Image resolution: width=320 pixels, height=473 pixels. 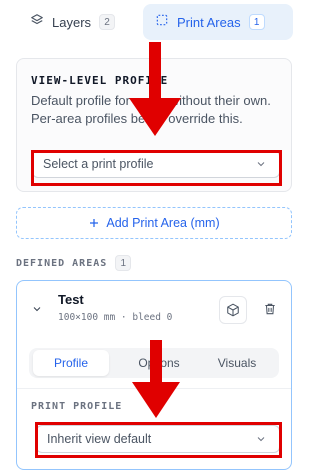 What do you see at coordinates (115, 317) in the screenshot?
I see `print-area-meta: 100×100 mm · bleed 0` at bounding box center [115, 317].